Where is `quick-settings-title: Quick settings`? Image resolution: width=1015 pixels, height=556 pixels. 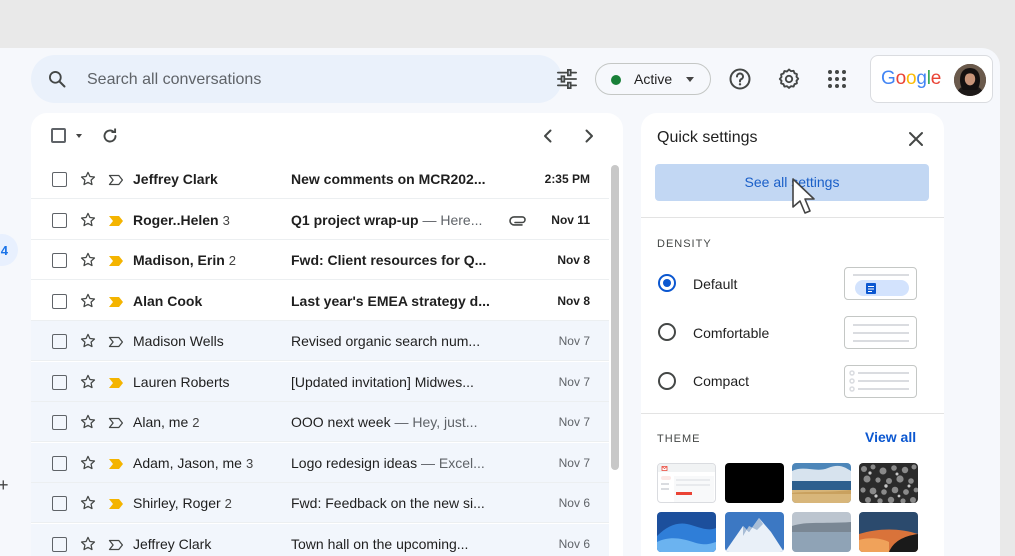 quick-settings-title: Quick settings is located at coordinates (707, 137).